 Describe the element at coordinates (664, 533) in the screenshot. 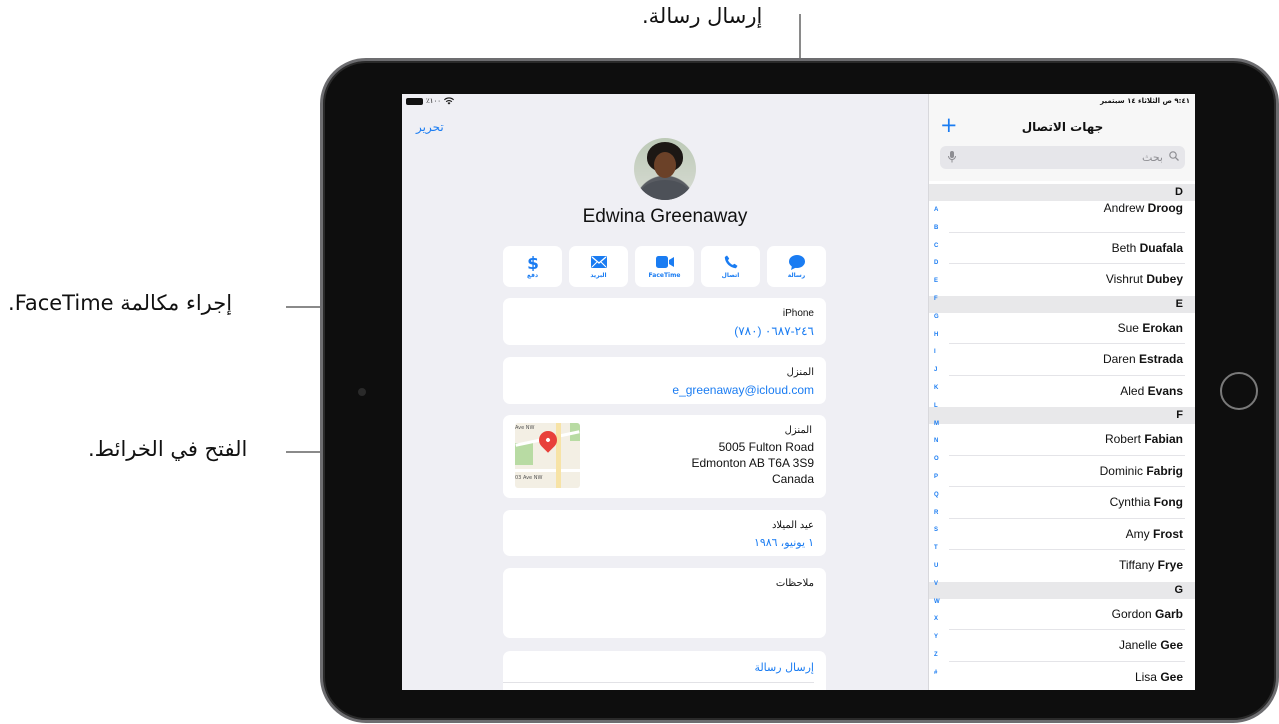

I see `birthday-card: عيد الميلاد ١ يونيو، ١٩٨٦` at that location.